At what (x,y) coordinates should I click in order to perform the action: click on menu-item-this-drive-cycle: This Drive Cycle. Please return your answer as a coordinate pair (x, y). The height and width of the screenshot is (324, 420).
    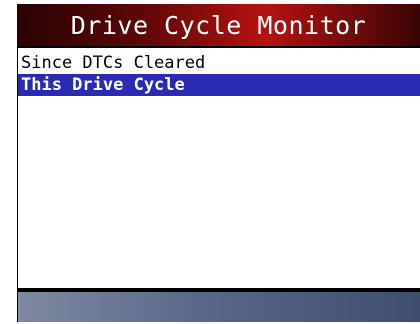
    Looking at the image, I should click on (219, 85).